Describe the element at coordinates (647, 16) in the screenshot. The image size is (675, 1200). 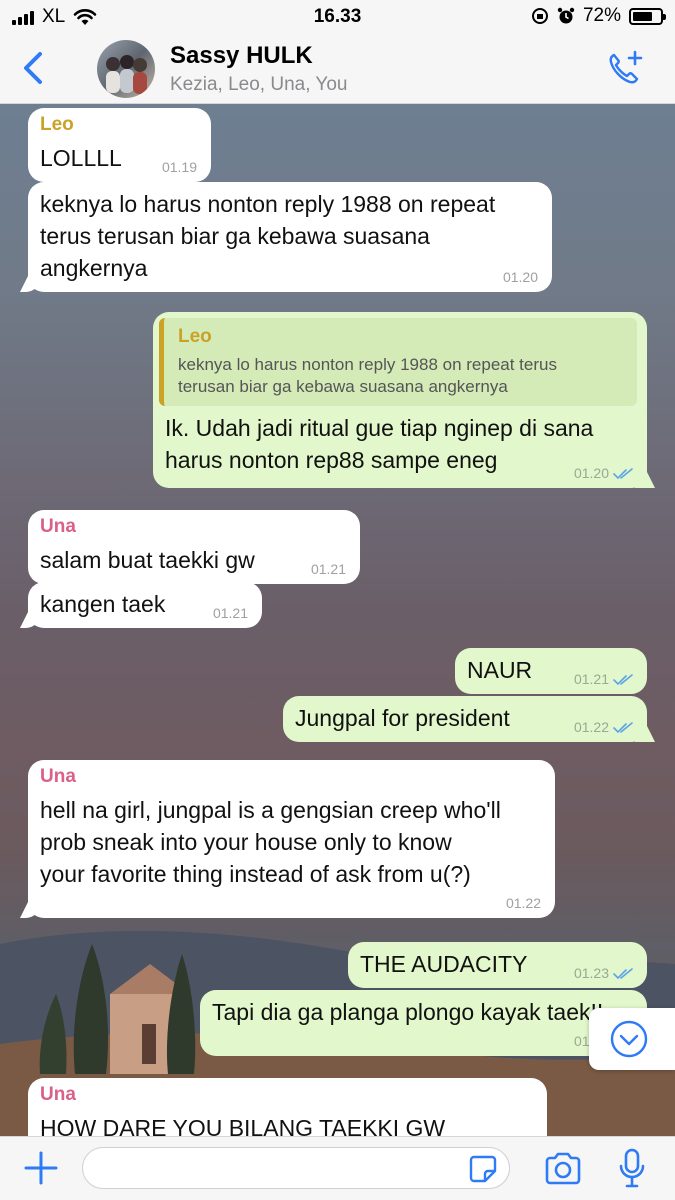
I see `battery-icon` at that location.